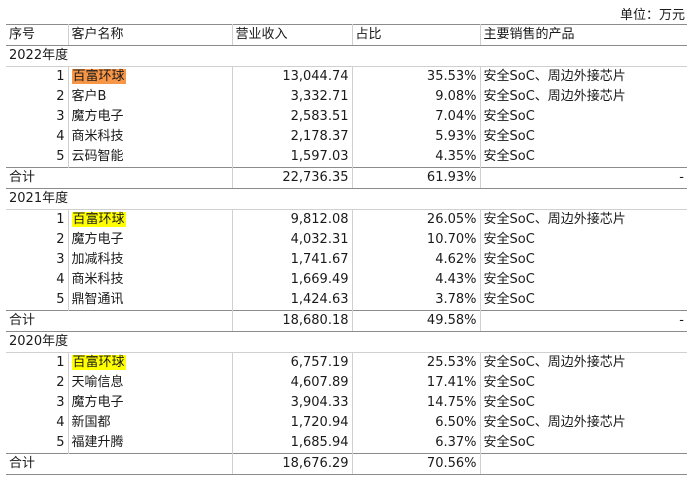 The width and height of the screenshot is (693, 495). Describe the element at coordinates (292, 280) in the screenshot. I see `revenue-cell: 1,669.49` at that location.